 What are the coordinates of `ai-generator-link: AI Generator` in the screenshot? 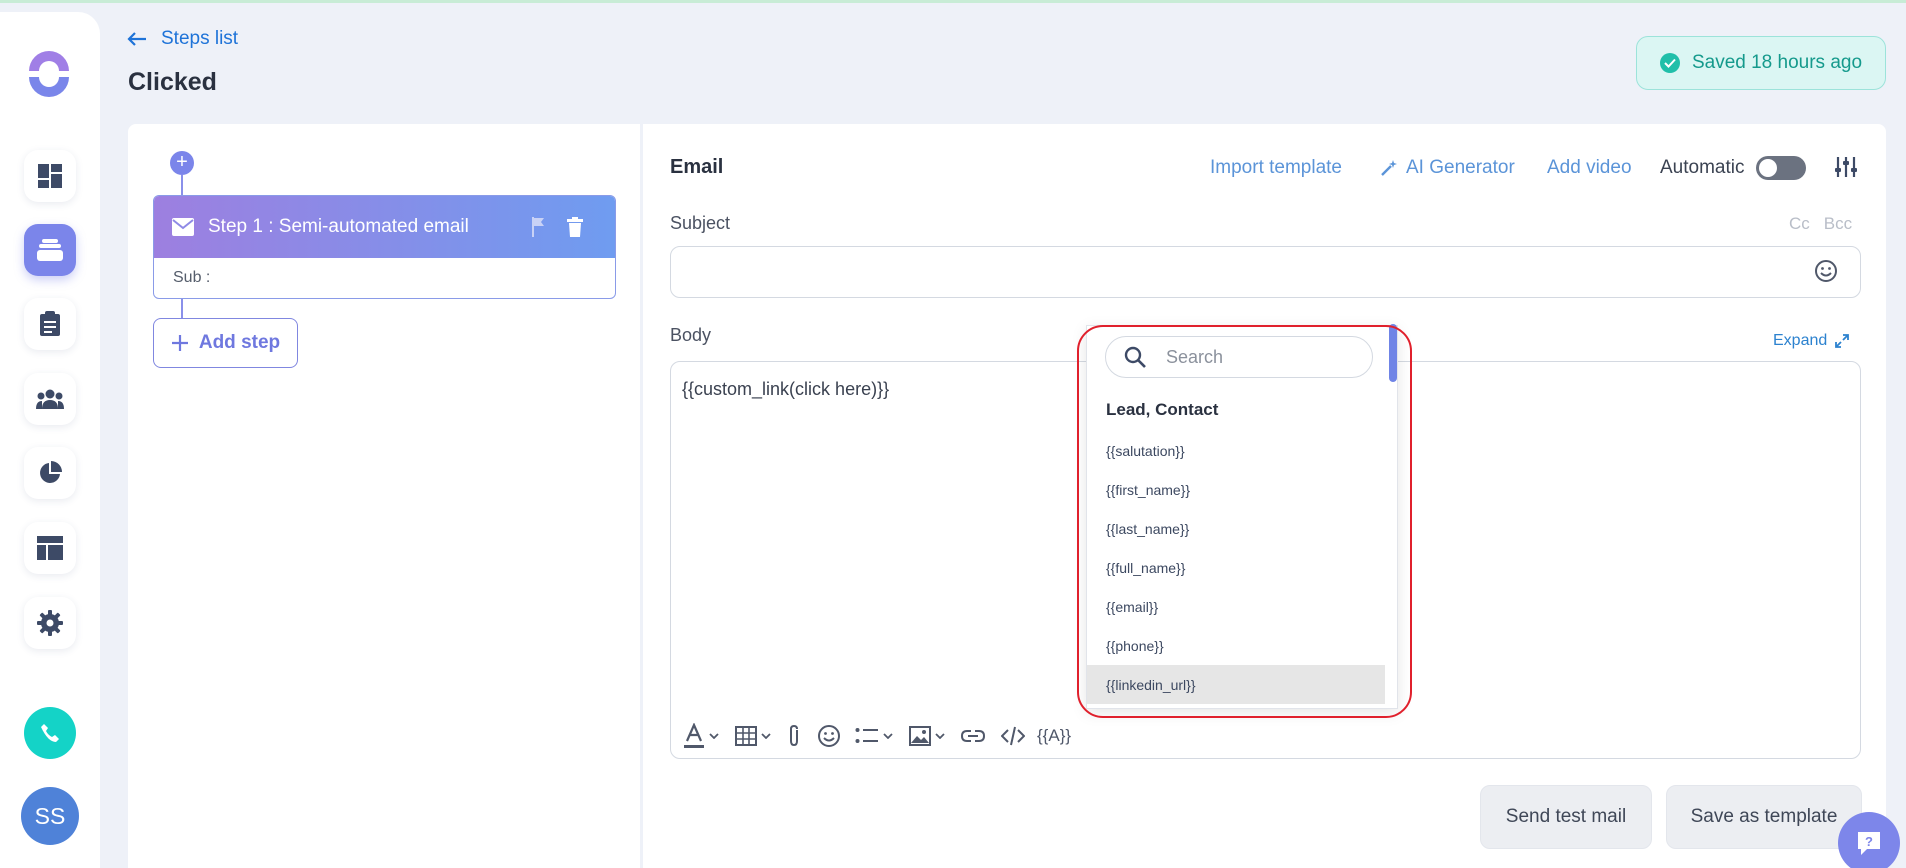 It's located at (1447, 168).